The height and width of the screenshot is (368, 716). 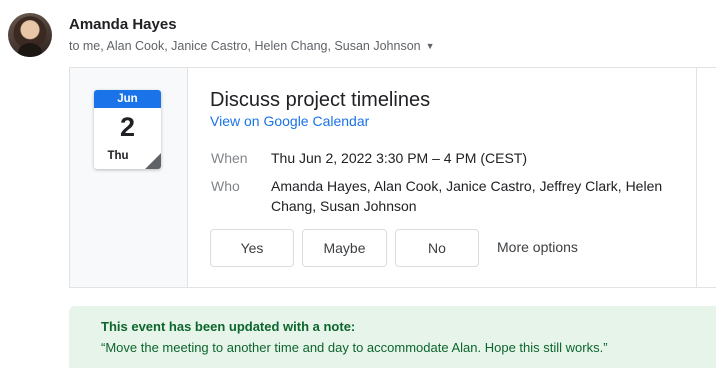 I want to click on card-divider, so click(x=696, y=177).